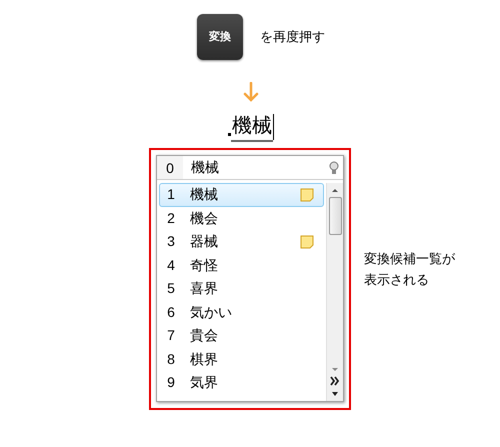 The image size is (500, 447). What do you see at coordinates (171, 288) in the screenshot?
I see `candidate-number: 5` at bounding box center [171, 288].